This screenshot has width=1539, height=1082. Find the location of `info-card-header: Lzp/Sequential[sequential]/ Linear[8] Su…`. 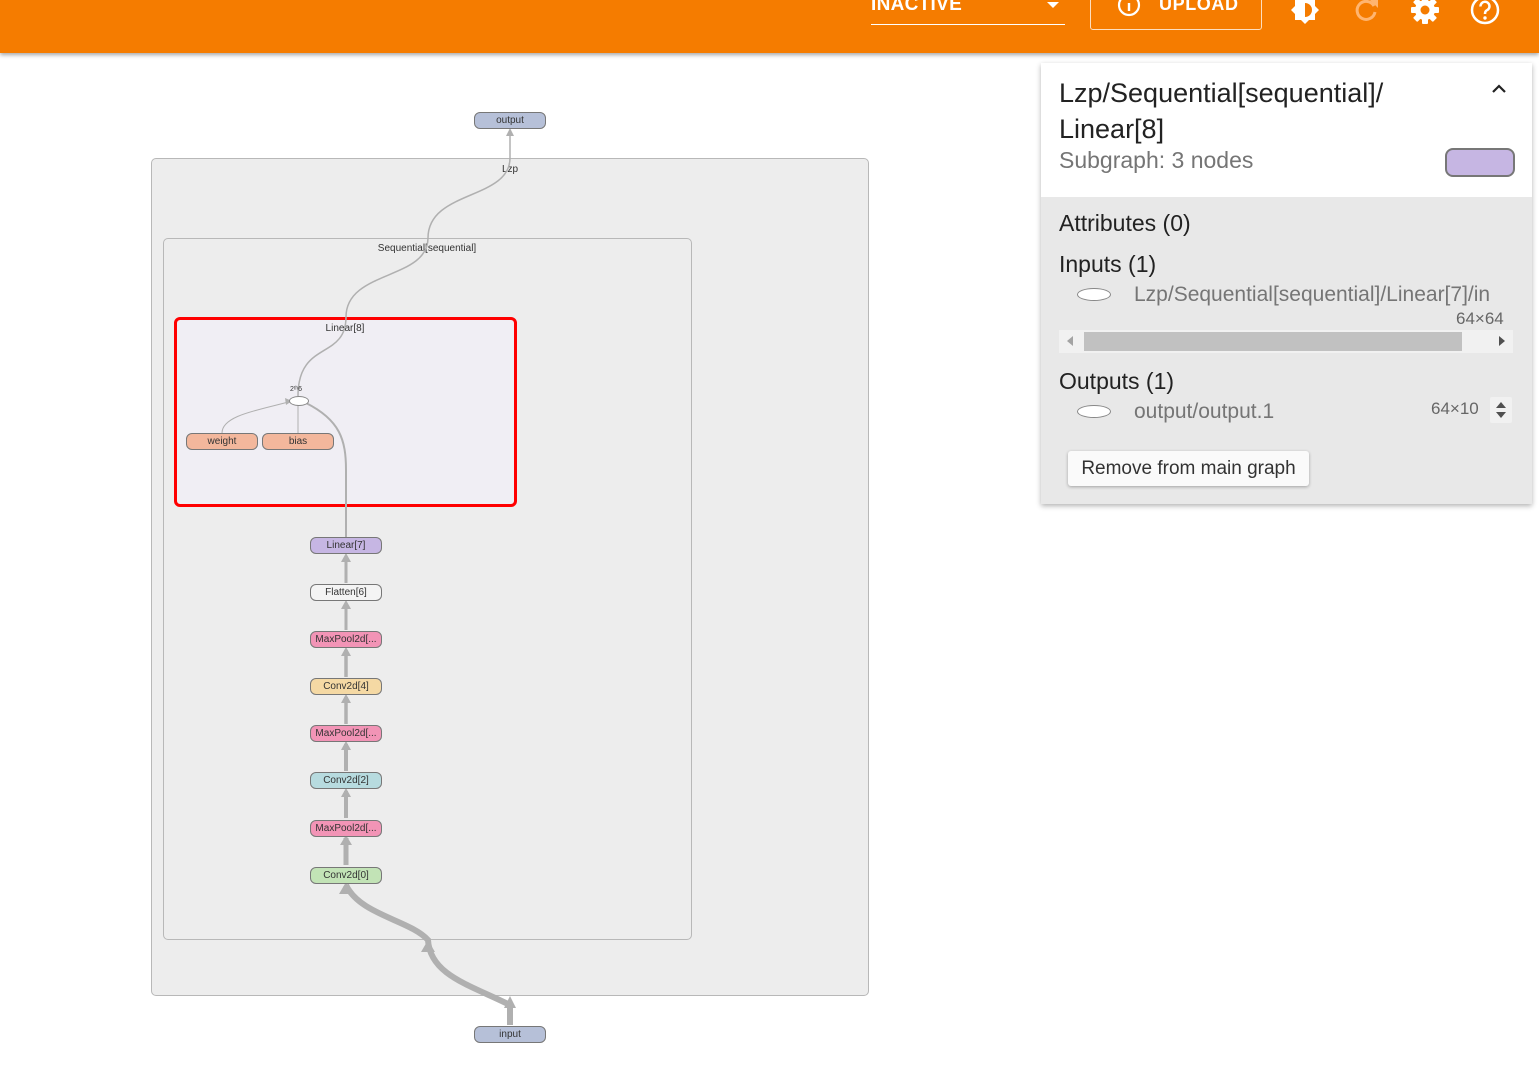

info-card-header: Lzp/Sequential[sequential]/ Linear[8] Su… is located at coordinates (1286, 130).